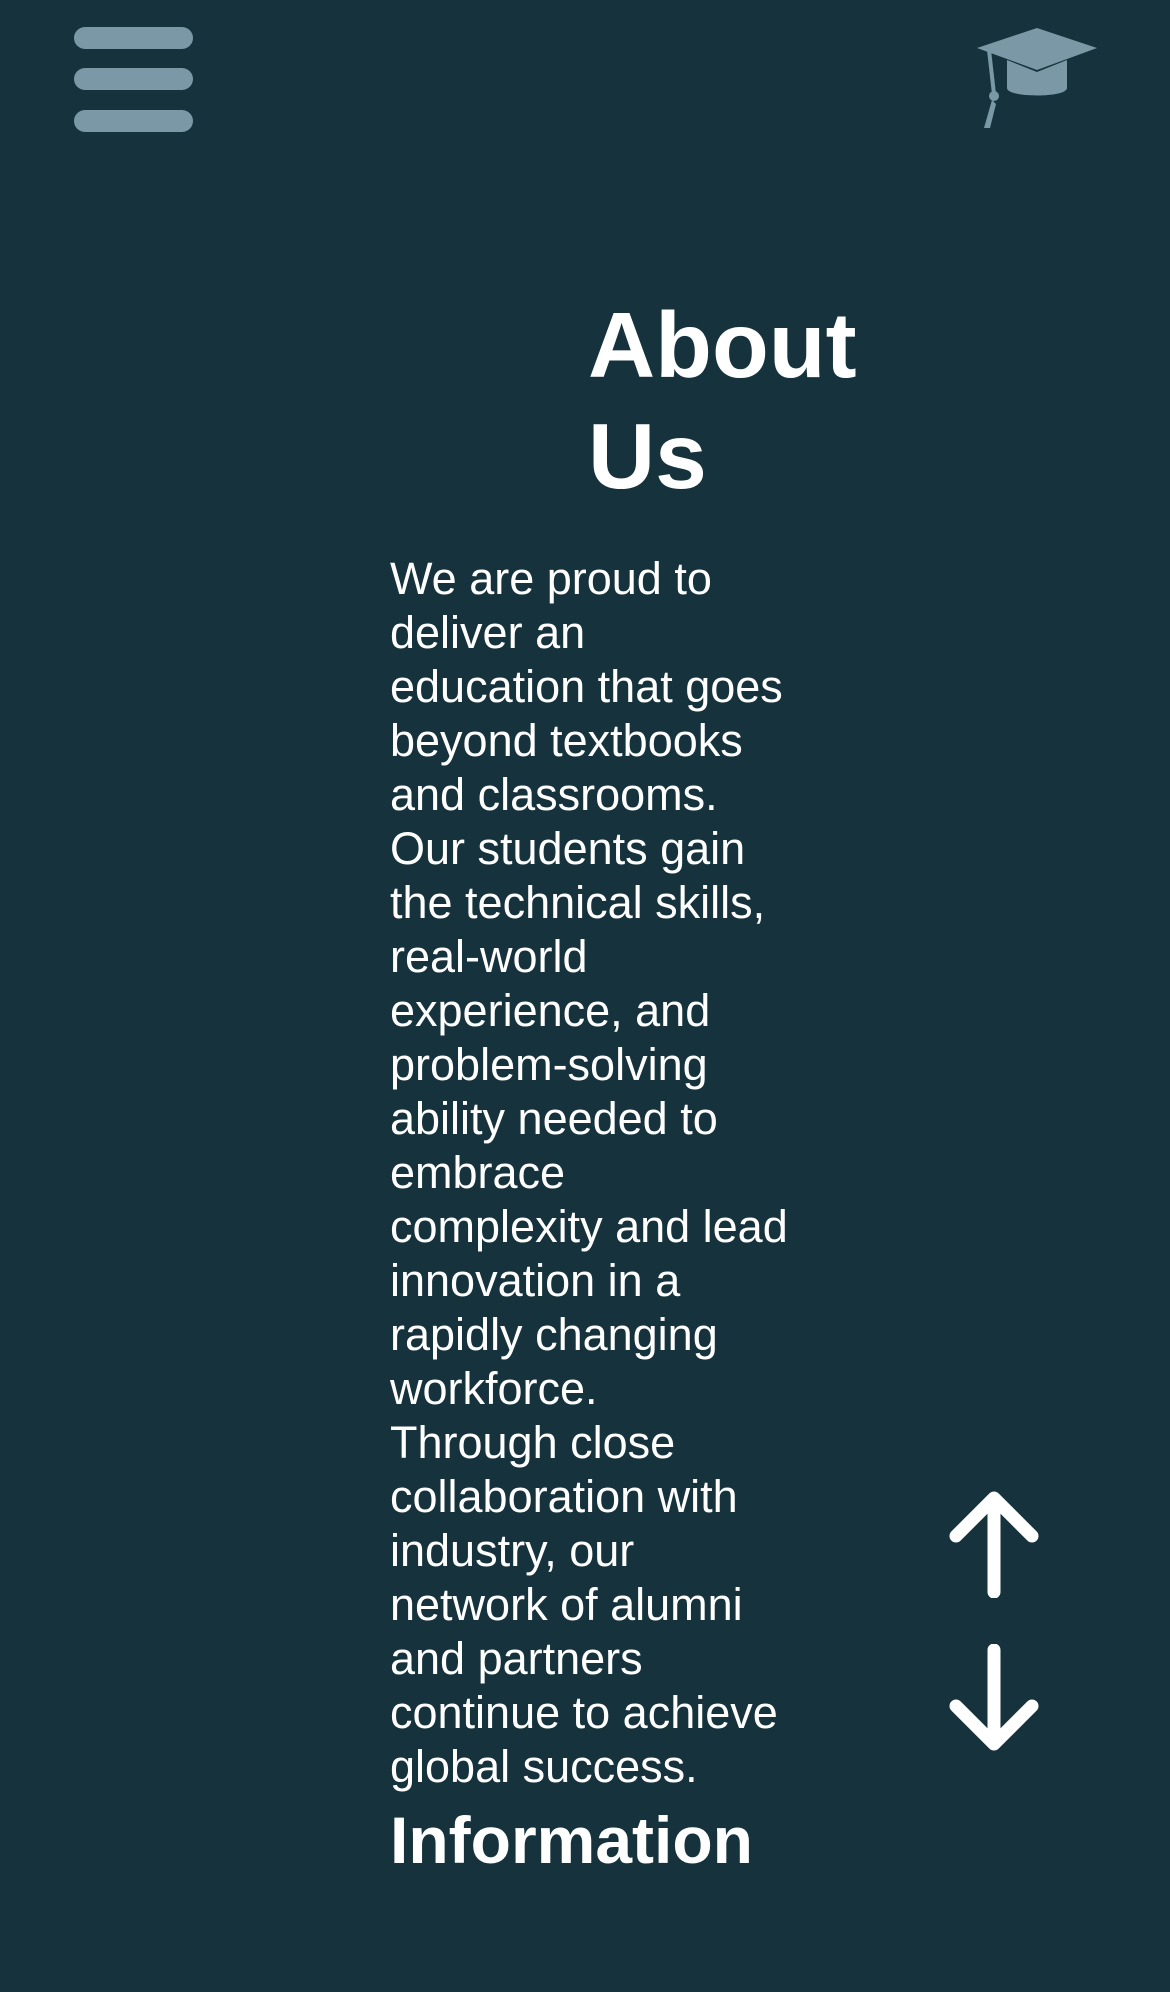  I want to click on arrow-down-icon, so click(994, 1697).